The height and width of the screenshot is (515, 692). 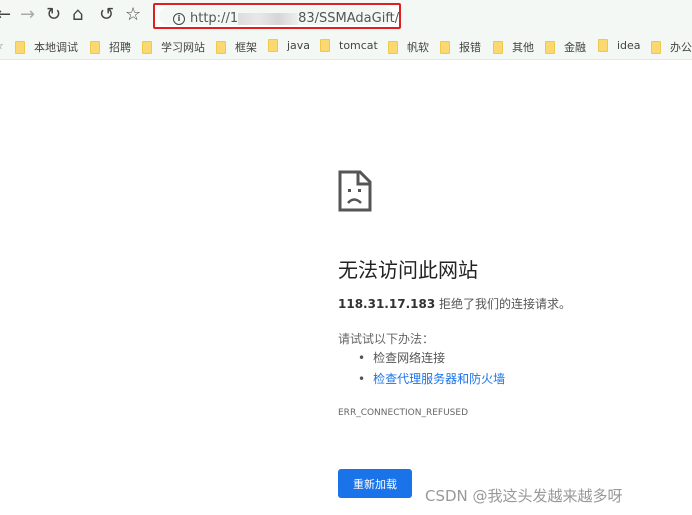 I want to click on info-icon: i, so click(x=179, y=19).